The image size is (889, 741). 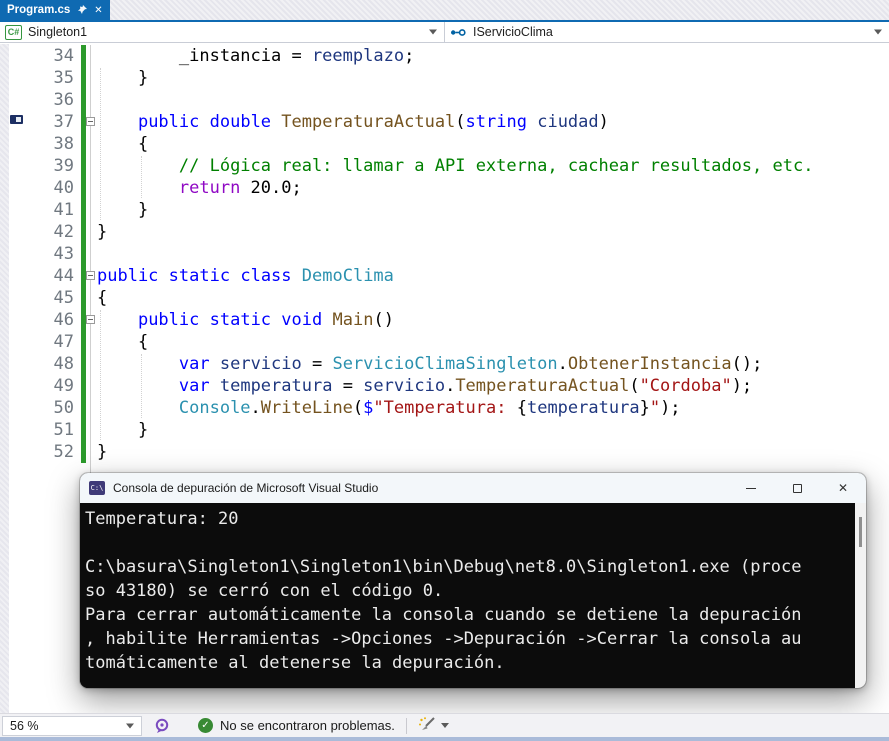 I want to click on console-scrollbar, so click(x=860, y=595).